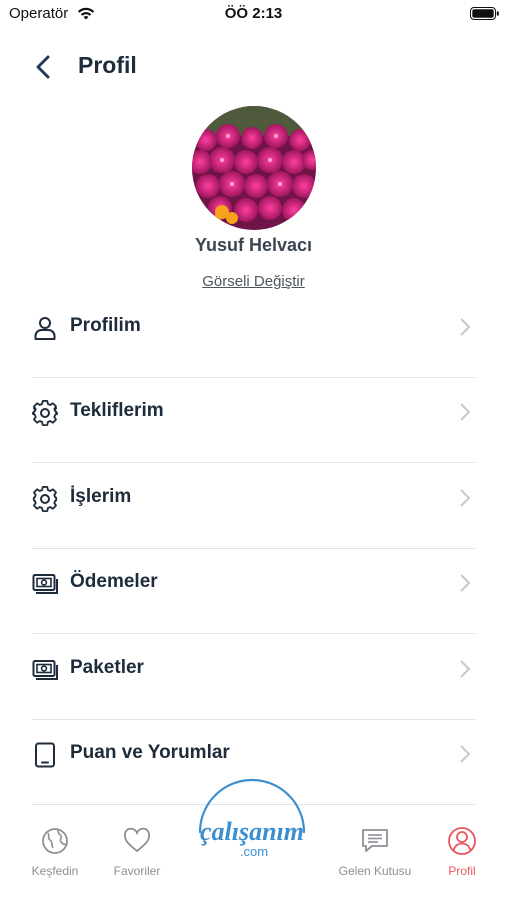  I want to click on tab-kesfedin: Keşfedin, so click(55, 861).